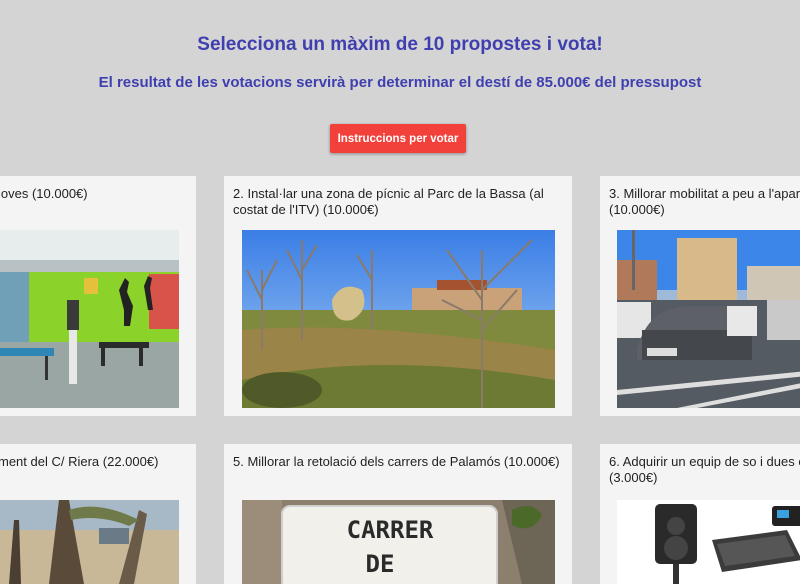 Image resolution: width=800 pixels, height=584 pixels. I want to click on proposal-card-4: ment del C/ Riera (22.000€), so click(98, 514).